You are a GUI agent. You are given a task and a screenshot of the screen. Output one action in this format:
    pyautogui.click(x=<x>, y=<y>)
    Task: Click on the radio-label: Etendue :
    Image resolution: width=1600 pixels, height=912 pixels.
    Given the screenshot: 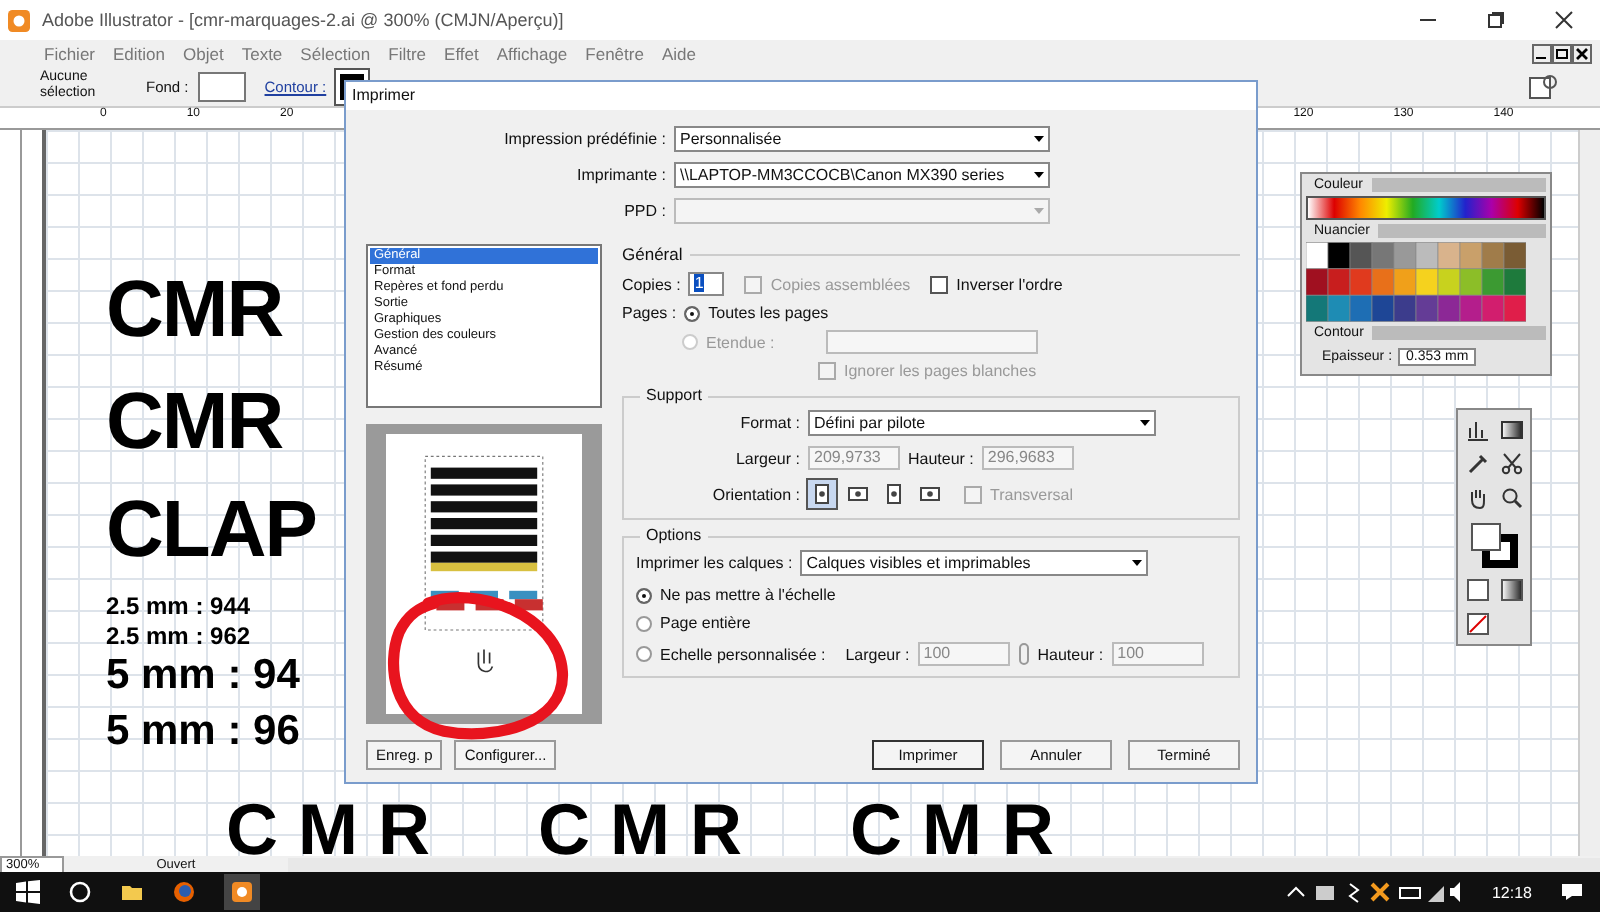 What is the action you would take?
    pyautogui.click(x=741, y=342)
    